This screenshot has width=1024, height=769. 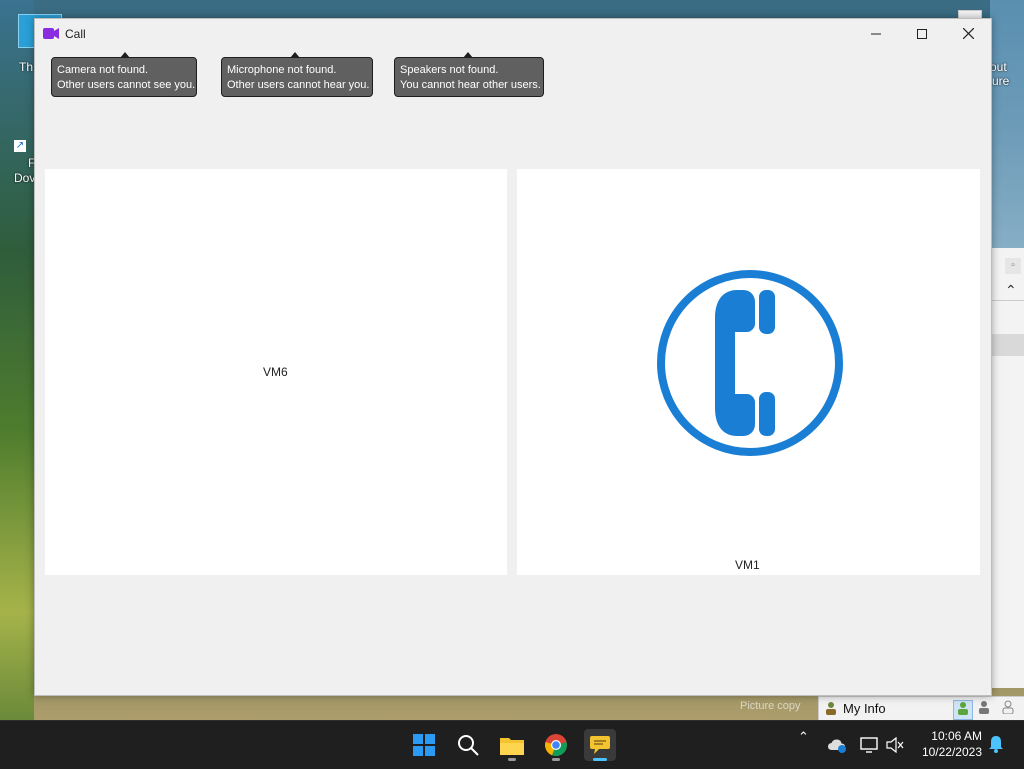 What do you see at coordinates (1007, 345) in the screenshot?
I see `selected-row` at bounding box center [1007, 345].